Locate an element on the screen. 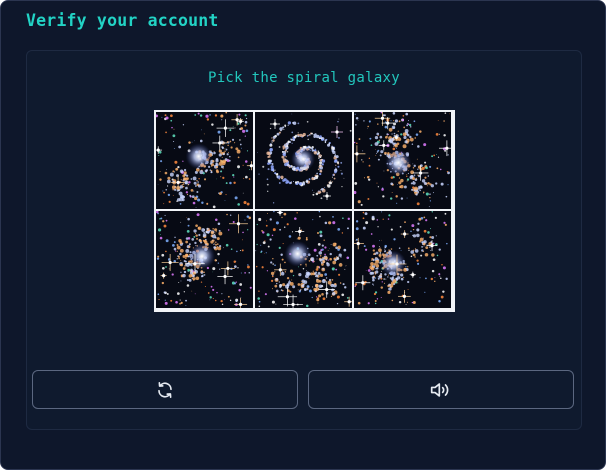  speaker-icon is located at coordinates (439, 389).